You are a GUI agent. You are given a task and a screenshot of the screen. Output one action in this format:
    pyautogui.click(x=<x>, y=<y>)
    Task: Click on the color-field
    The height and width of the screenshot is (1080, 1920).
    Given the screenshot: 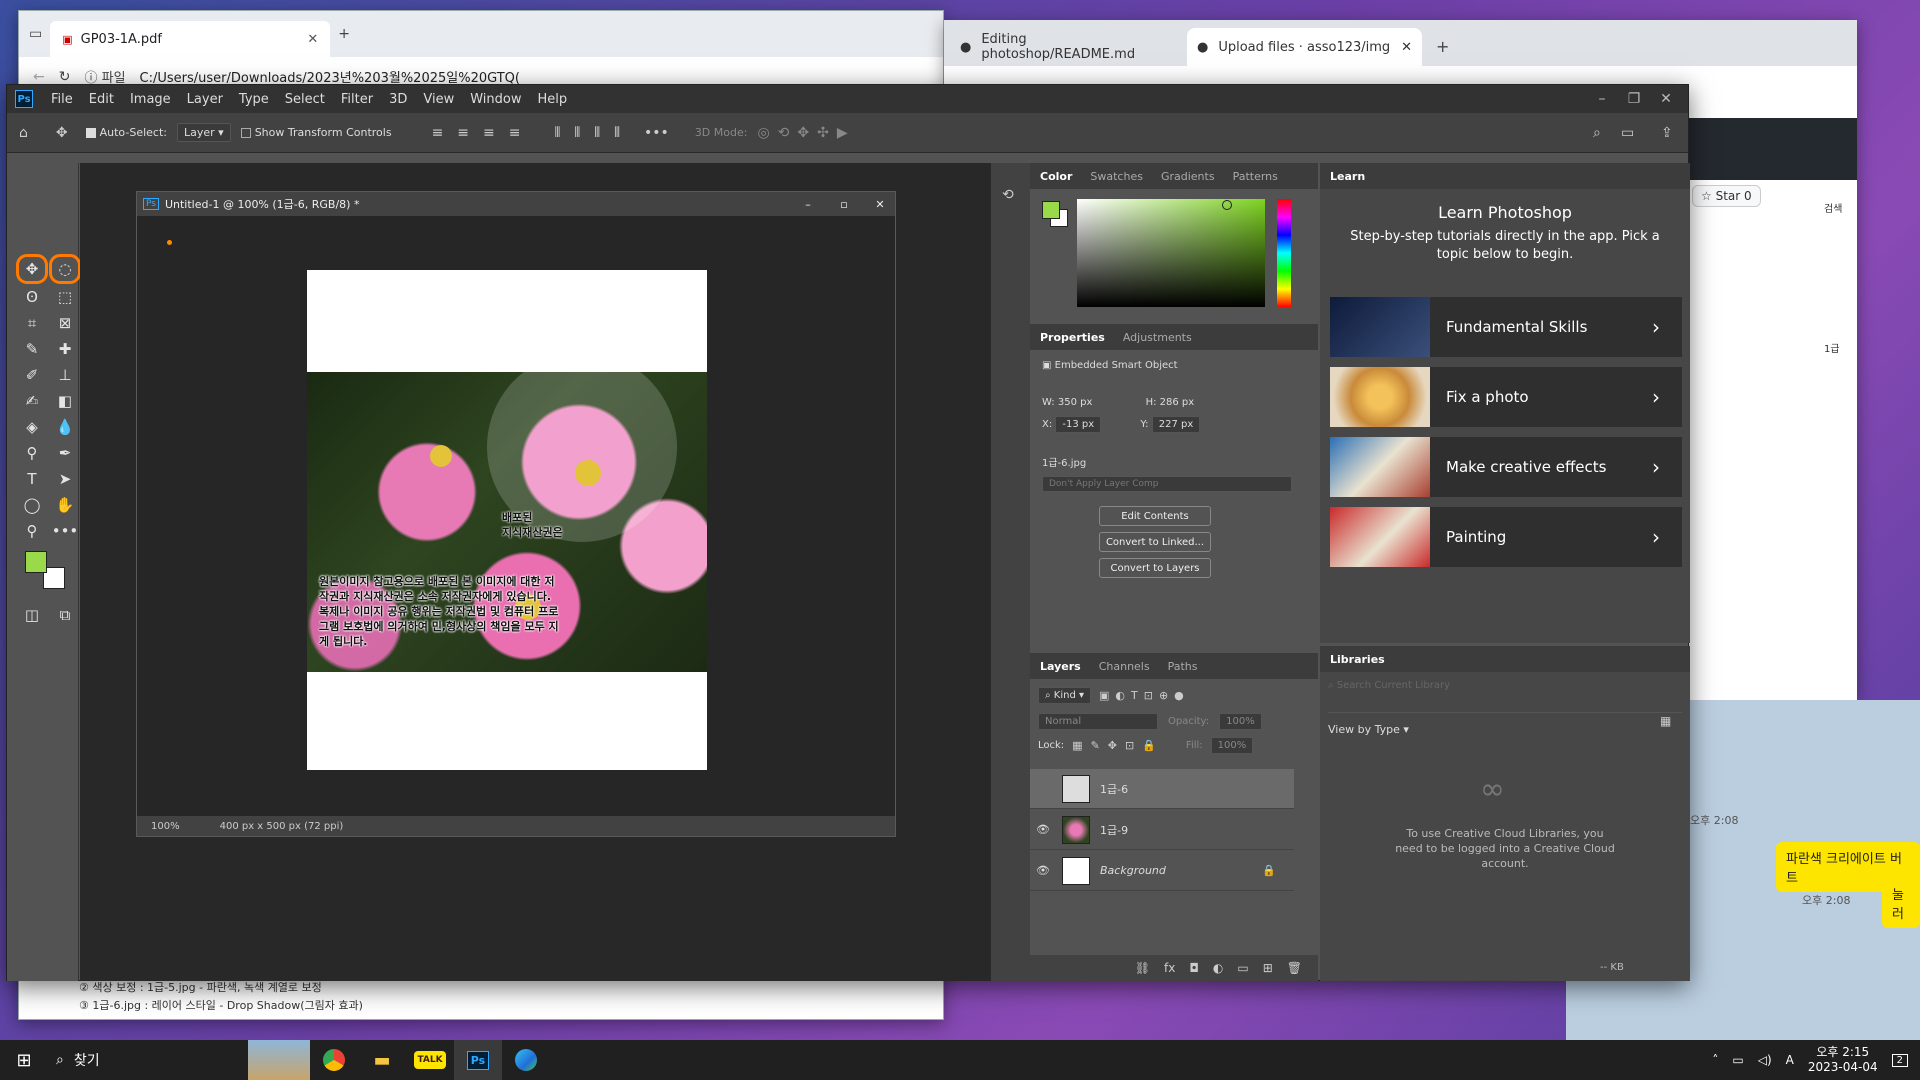 What is the action you would take?
    pyautogui.click(x=1171, y=253)
    